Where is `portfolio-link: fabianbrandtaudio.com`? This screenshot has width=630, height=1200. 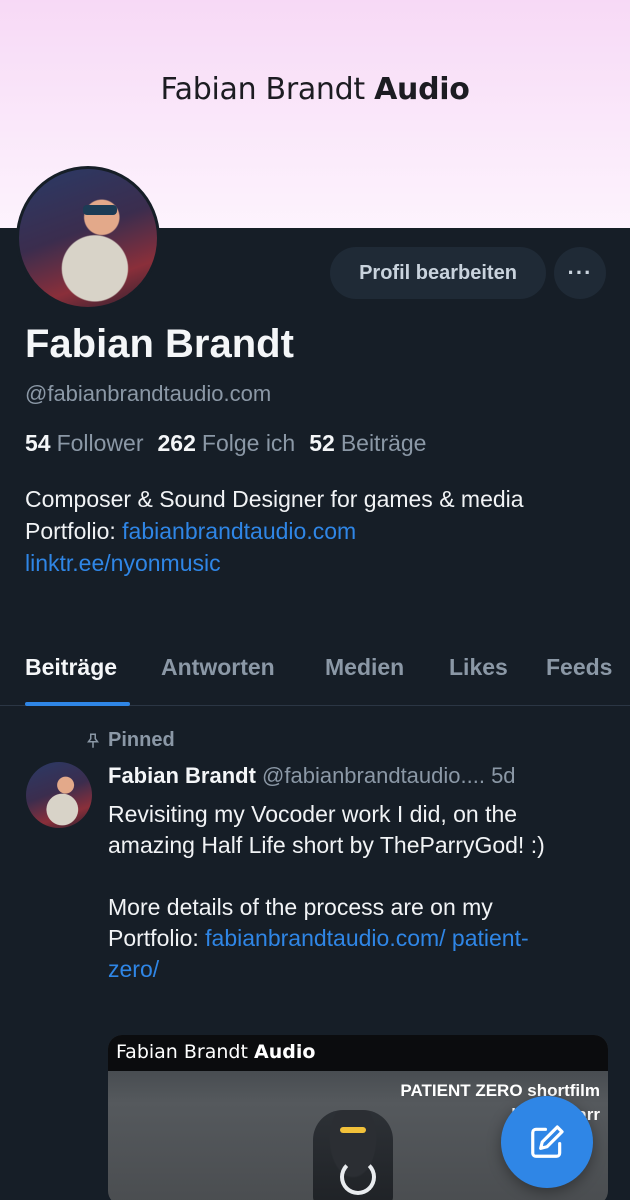
portfolio-link: fabianbrandtaudio.com is located at coordinates (239, 531).